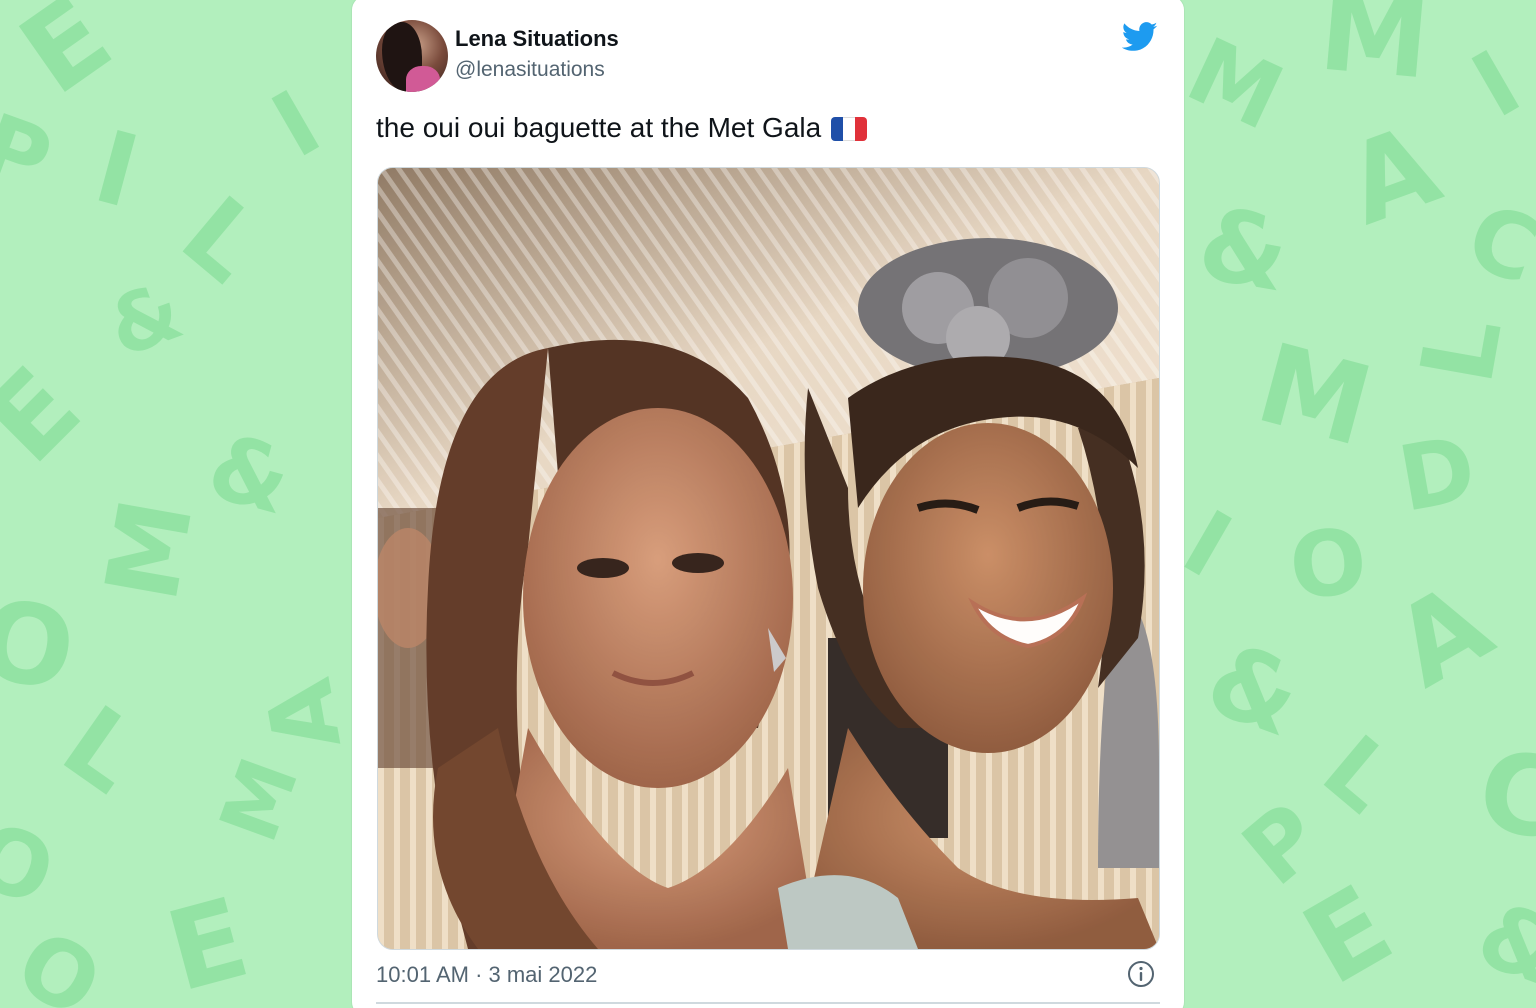 The image size is (1536, 1008). Describe the element at coordinates (537, 39) in the screenshot. I see `author-name: Lena Situations` at that location.